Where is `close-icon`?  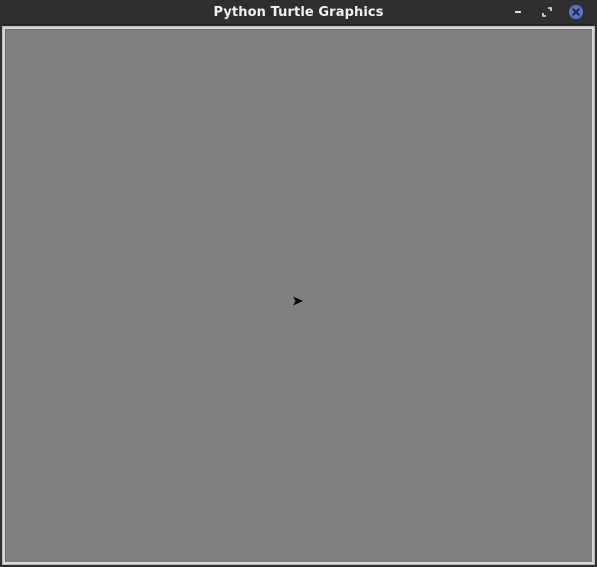 close-icon is located at coordinates (576, 12).